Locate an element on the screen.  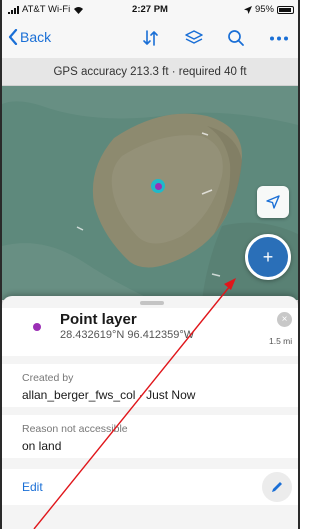
feature-coordinates: 28.432619°N 96.412359°W is located at coordinates (127, 335).